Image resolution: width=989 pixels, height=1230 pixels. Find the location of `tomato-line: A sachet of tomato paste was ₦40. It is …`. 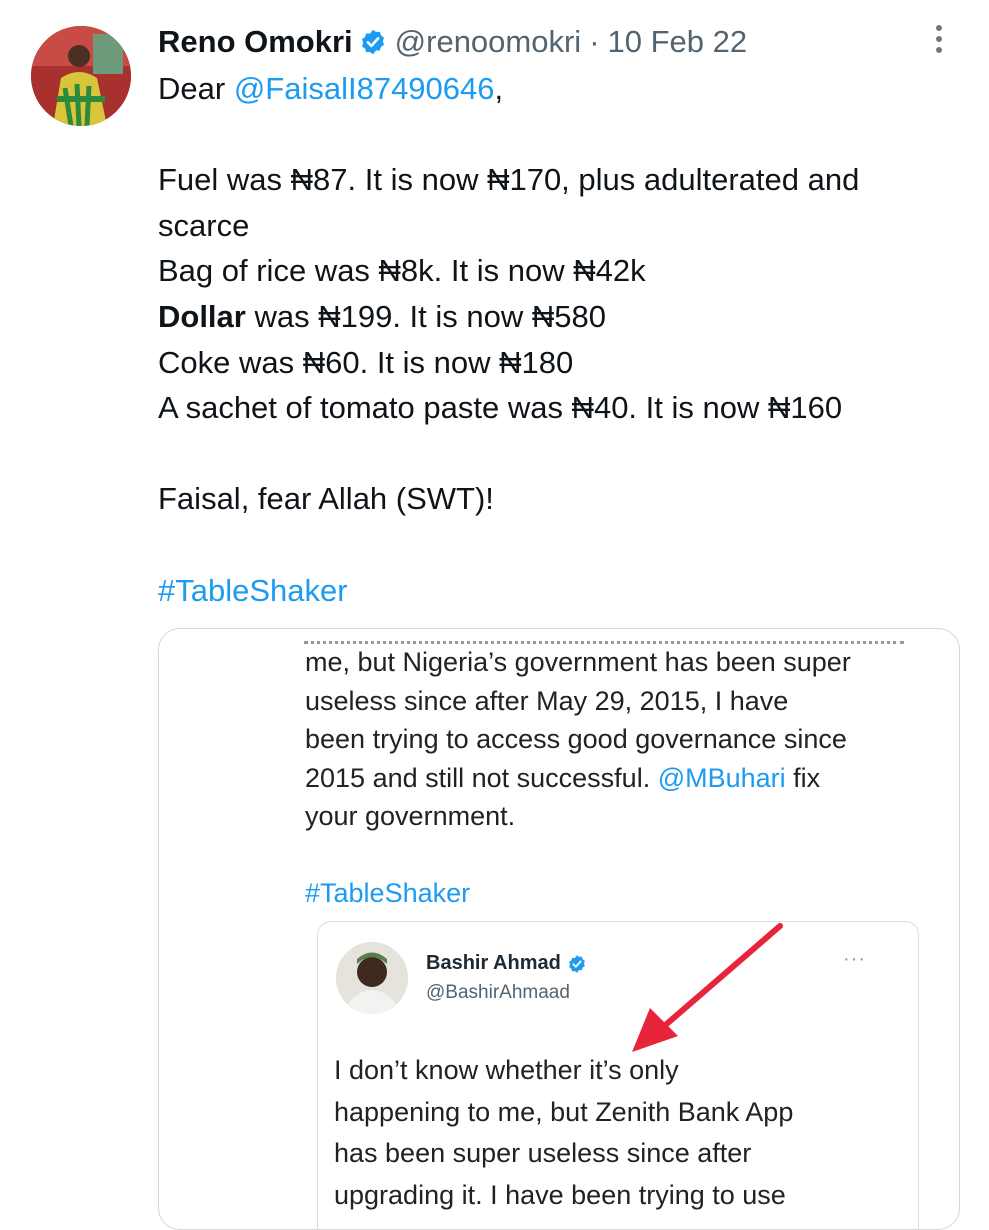

tomato-line: A sachet of tomato paste was ₦40. It is … is located at coordinates (500, 408).